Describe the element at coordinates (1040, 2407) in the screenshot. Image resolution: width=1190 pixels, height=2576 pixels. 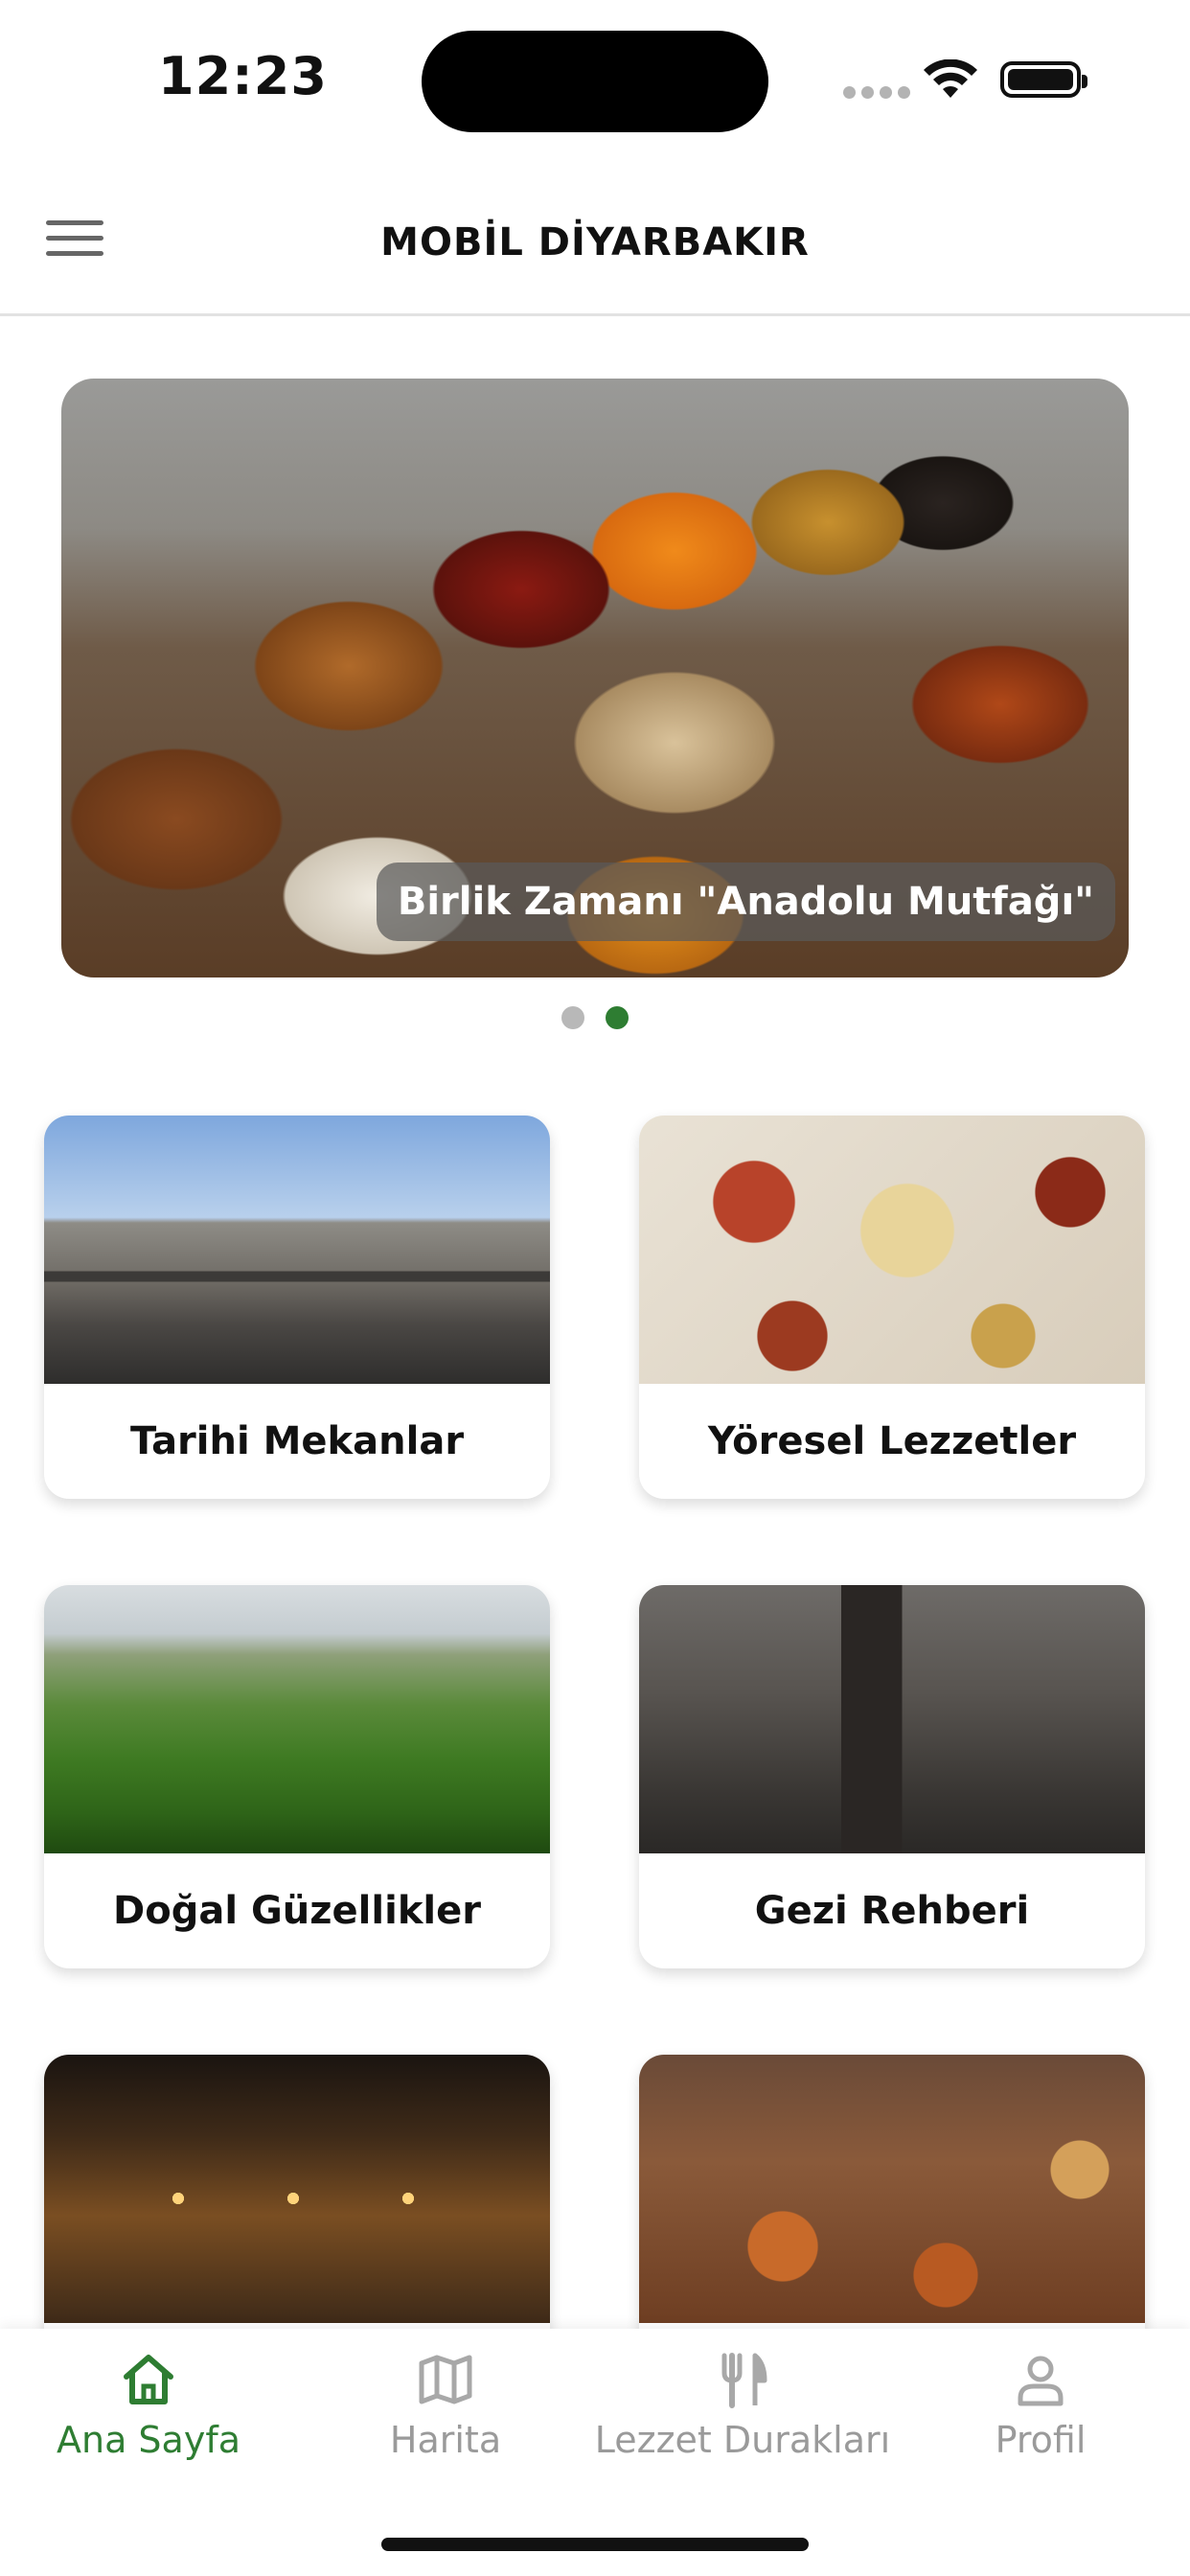
I see `tab-profil: Profil` at that location.